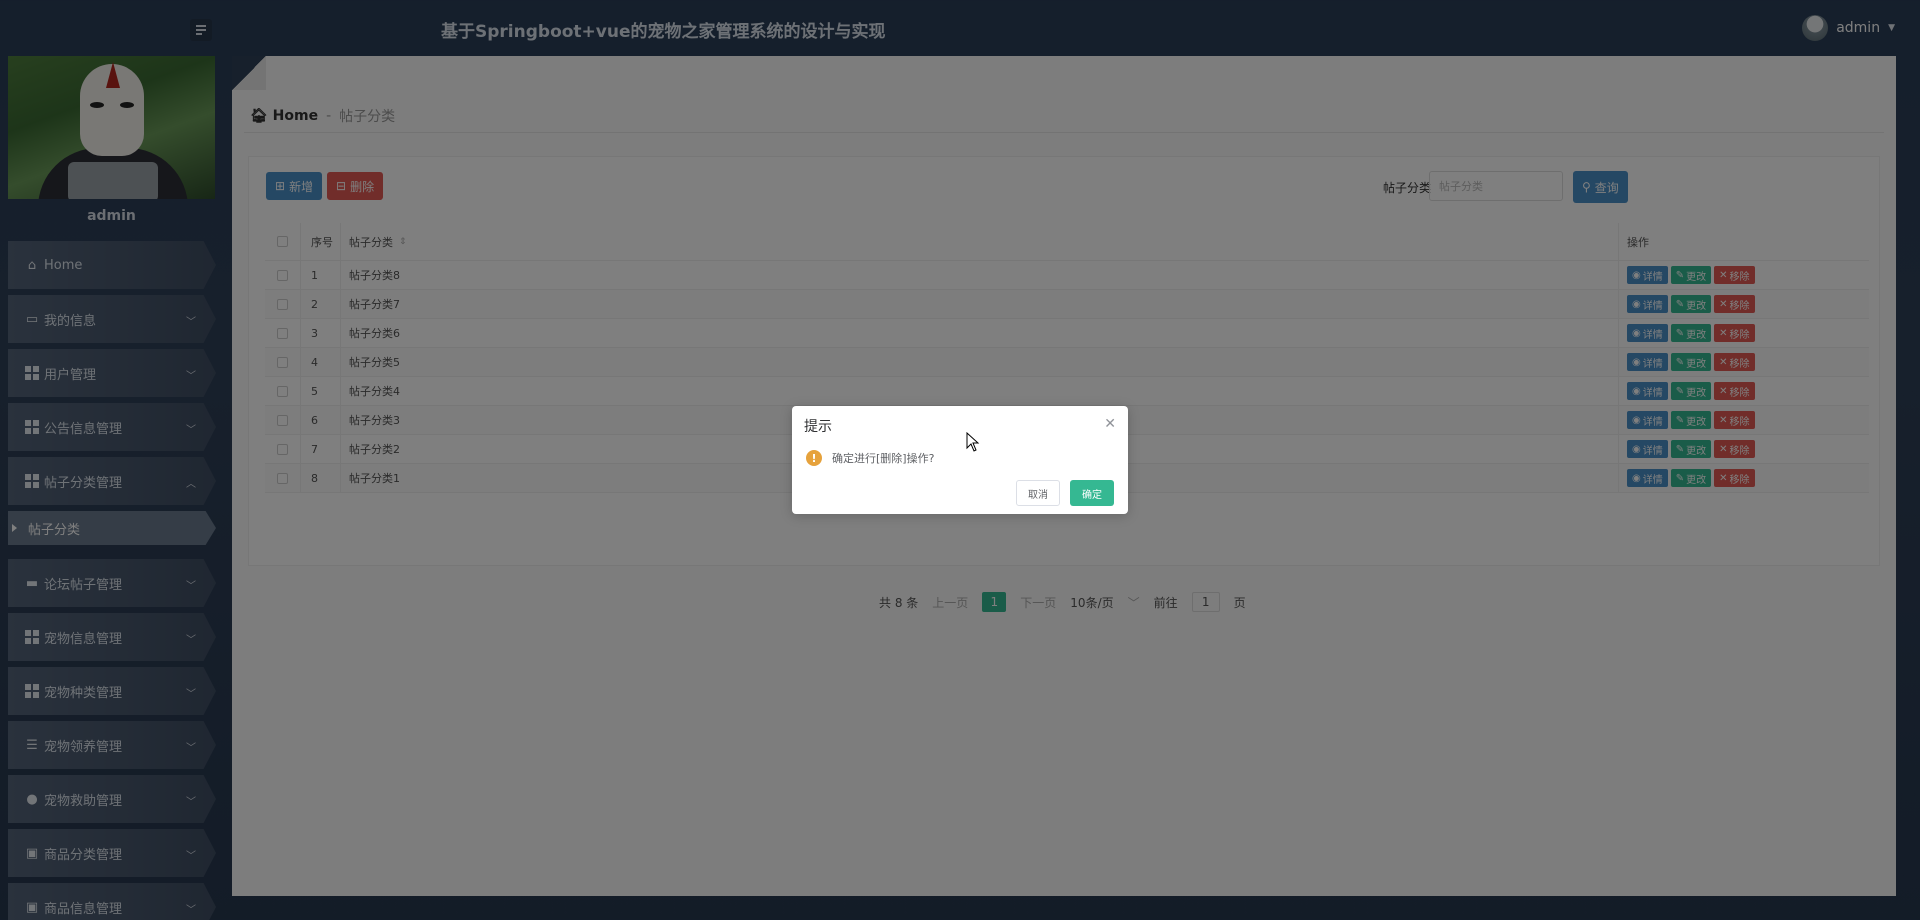 The image size is (1920, 920). I want to click on dialog-body: ! 确定进行[删除]操作?, so click(870, 458).